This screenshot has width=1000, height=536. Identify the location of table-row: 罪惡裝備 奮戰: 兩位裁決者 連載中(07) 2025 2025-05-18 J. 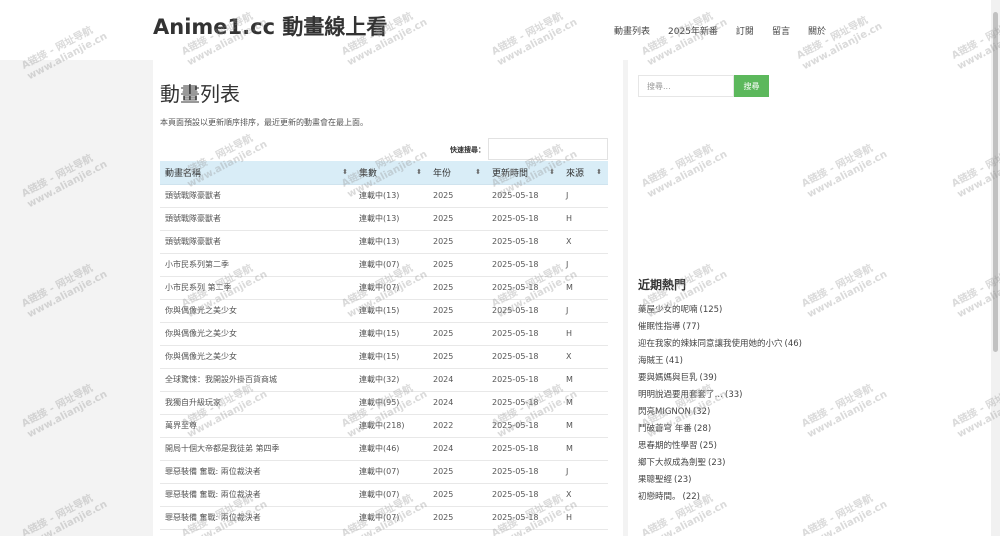
(384, 472).